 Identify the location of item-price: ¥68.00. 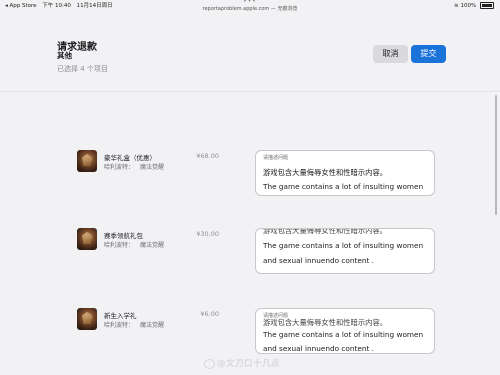
(207, 156).